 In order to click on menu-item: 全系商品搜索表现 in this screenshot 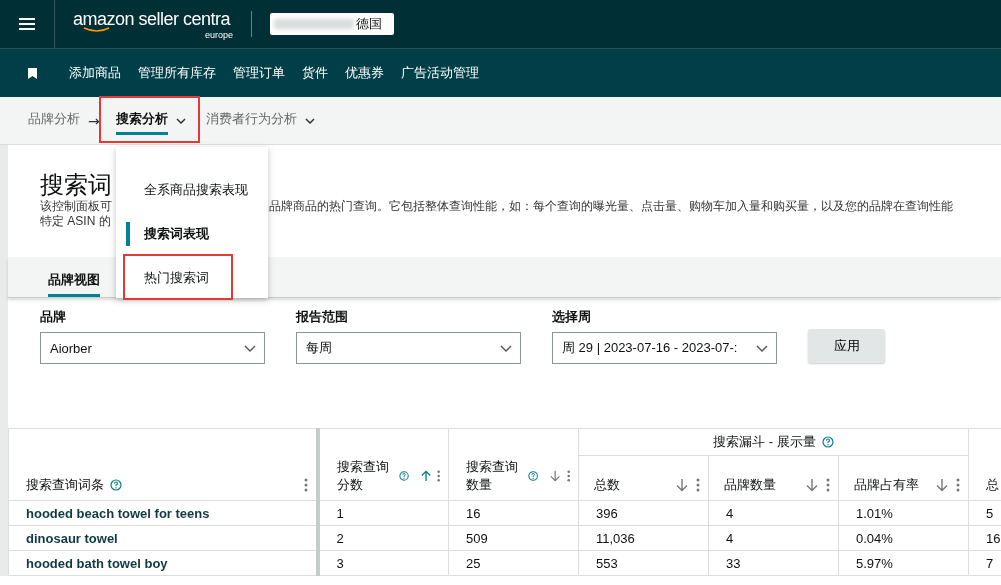, I will do `click(187, 190)`.